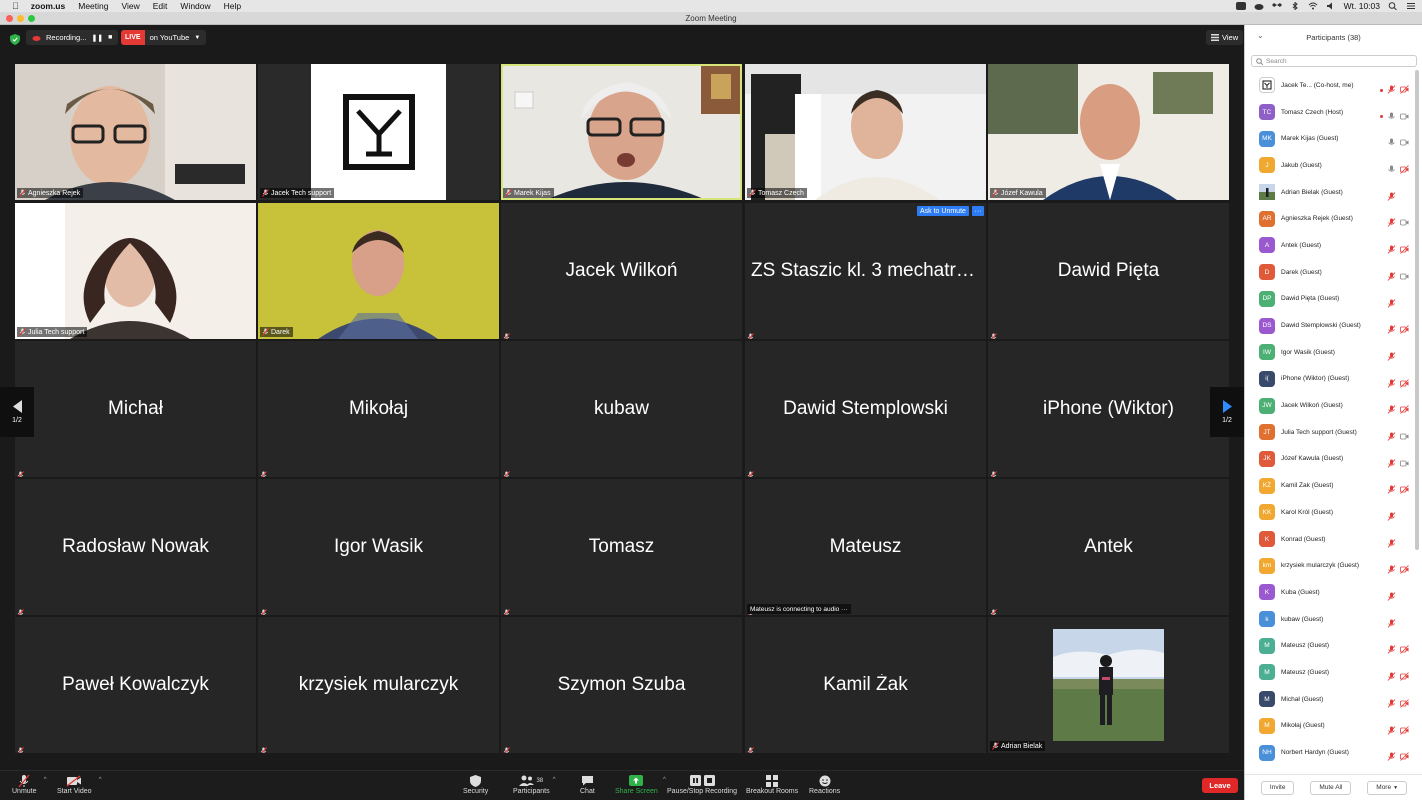  What do you see at coordinates (378, 685) in the screenshot?
I see `participant-tile: krzysiek mularczyk` at bounding box center [378, 685].